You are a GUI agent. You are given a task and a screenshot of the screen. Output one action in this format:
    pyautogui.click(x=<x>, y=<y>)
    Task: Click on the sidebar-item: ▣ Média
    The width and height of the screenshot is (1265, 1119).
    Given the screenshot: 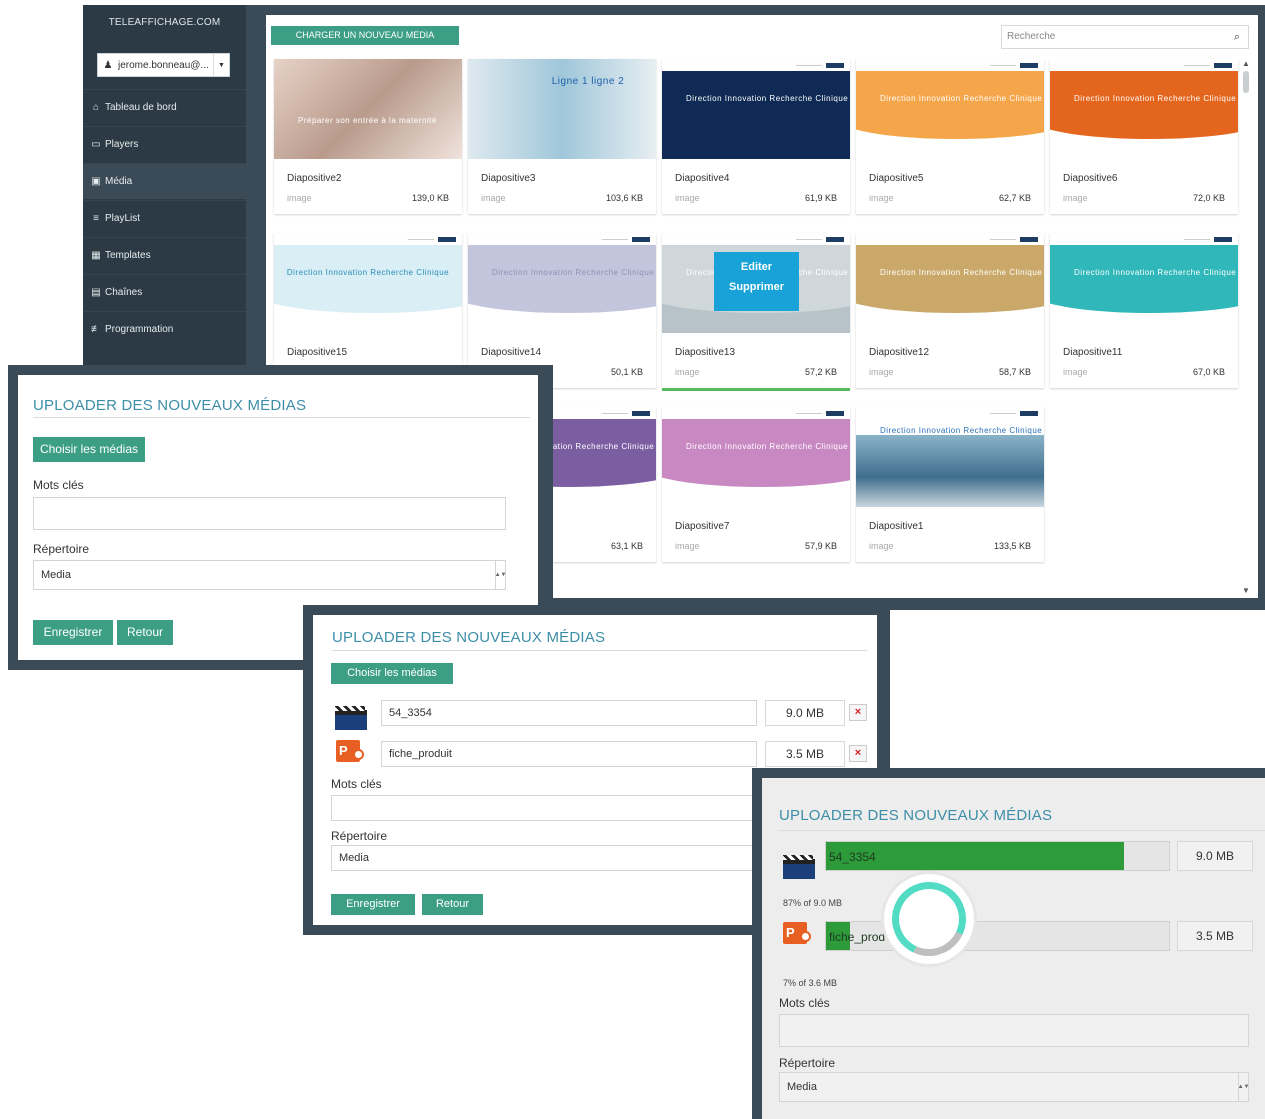 What is the action you would take?
    pyautogui.click(x=164, y=181)
    